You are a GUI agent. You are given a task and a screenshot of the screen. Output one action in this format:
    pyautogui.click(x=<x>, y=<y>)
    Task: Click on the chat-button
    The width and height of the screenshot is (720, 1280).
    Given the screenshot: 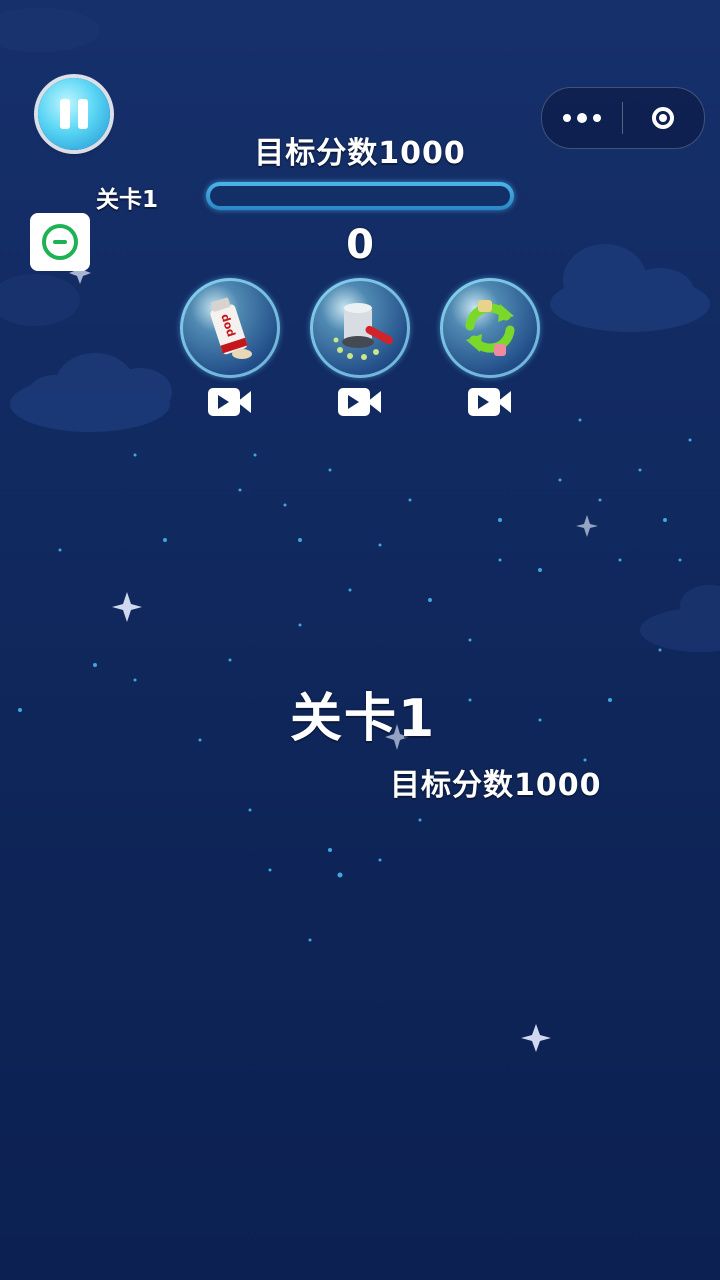 What is the action you would take?
    pyautogui.click(x=60, y=242)
    